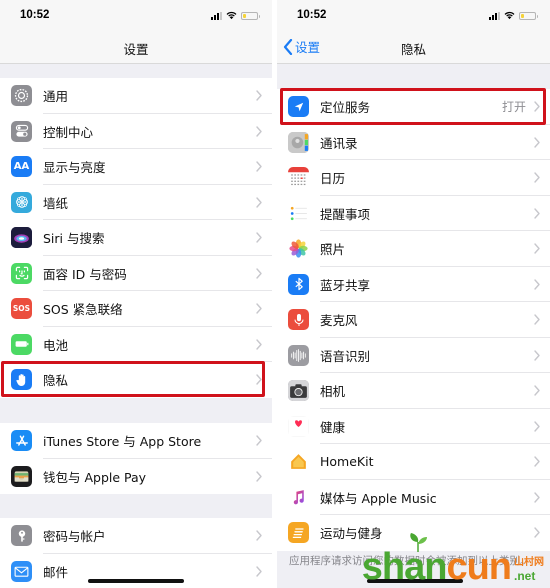 This screenshot has width=550, height=588. What do you see at coordinates (298, 497) in the screenshot?
I see `music-note-icon` at bounding box center [298, 497].